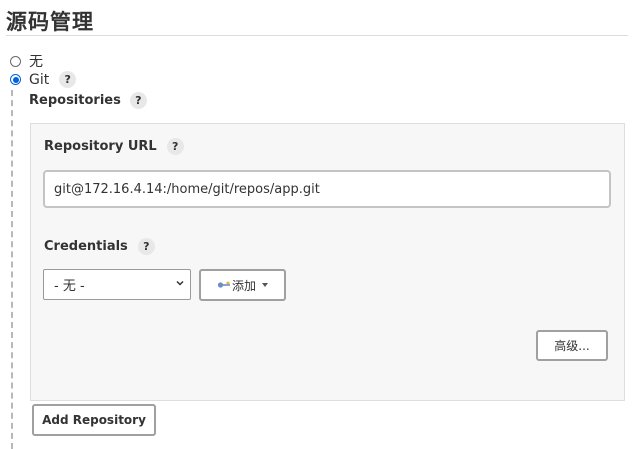 Image resolution: width=634 pixels, height=449 pixels. What do you see at coordinates (223, 284) in the screenshot?
I see `key-icon` at bounding box center [223, 284].